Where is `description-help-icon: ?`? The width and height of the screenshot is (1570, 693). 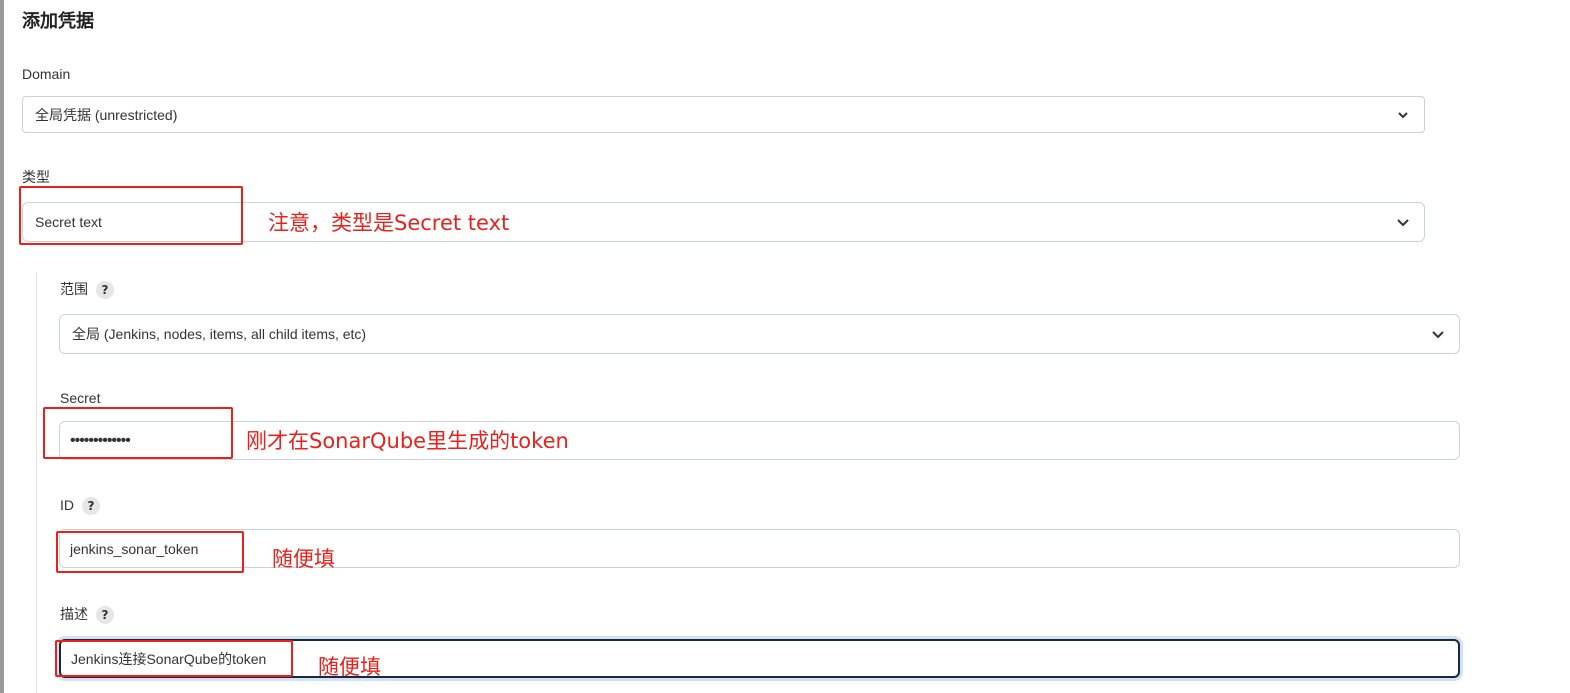
description-help-icon: ? is located at coordinates (105, 615).